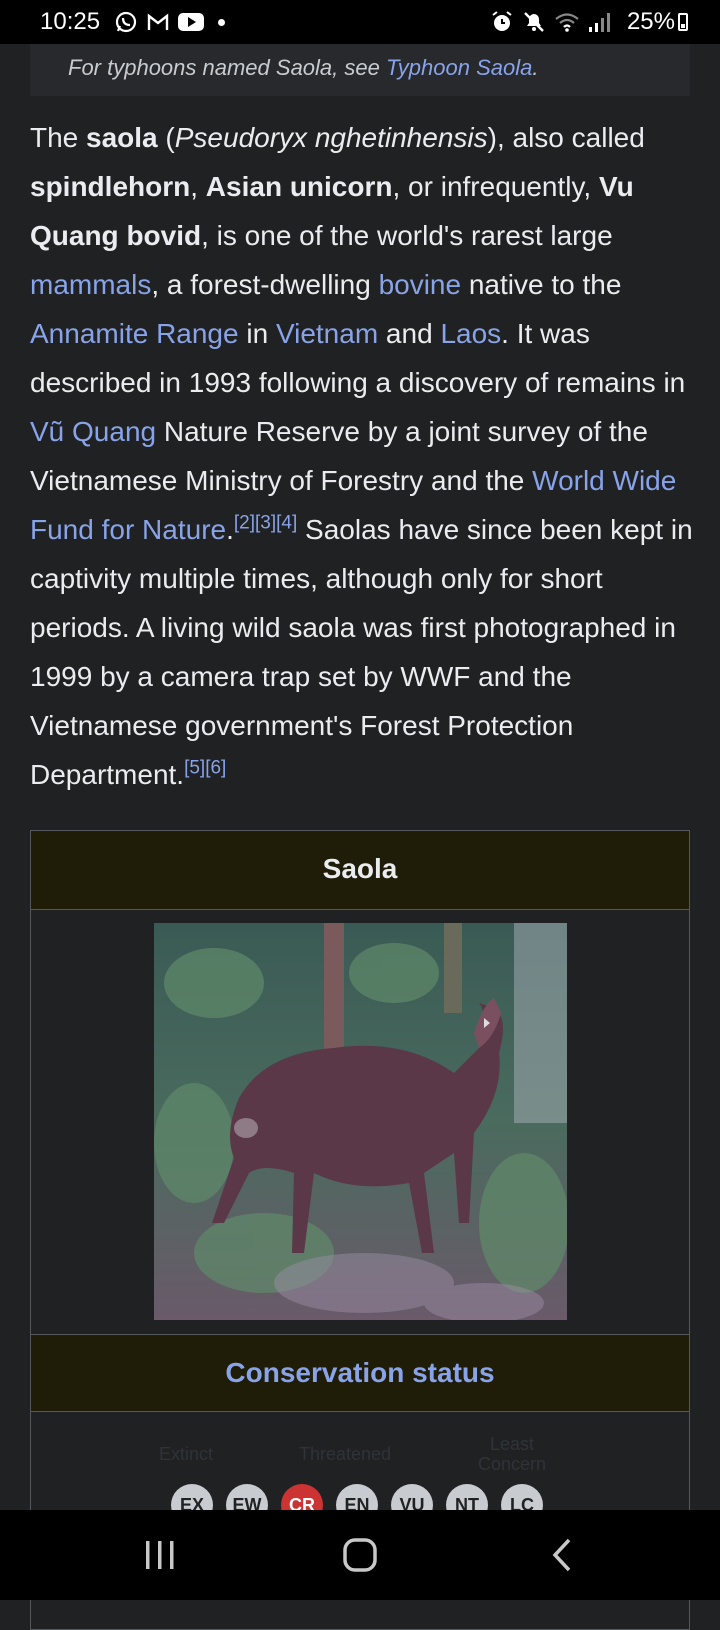 The width and height of the screenshot is (720, 1630). What do you see at coordinates (299, 186) in the screenshot?
I see `term-asian-unicorn: Asian unicorn` at bounding box center [299, 186].